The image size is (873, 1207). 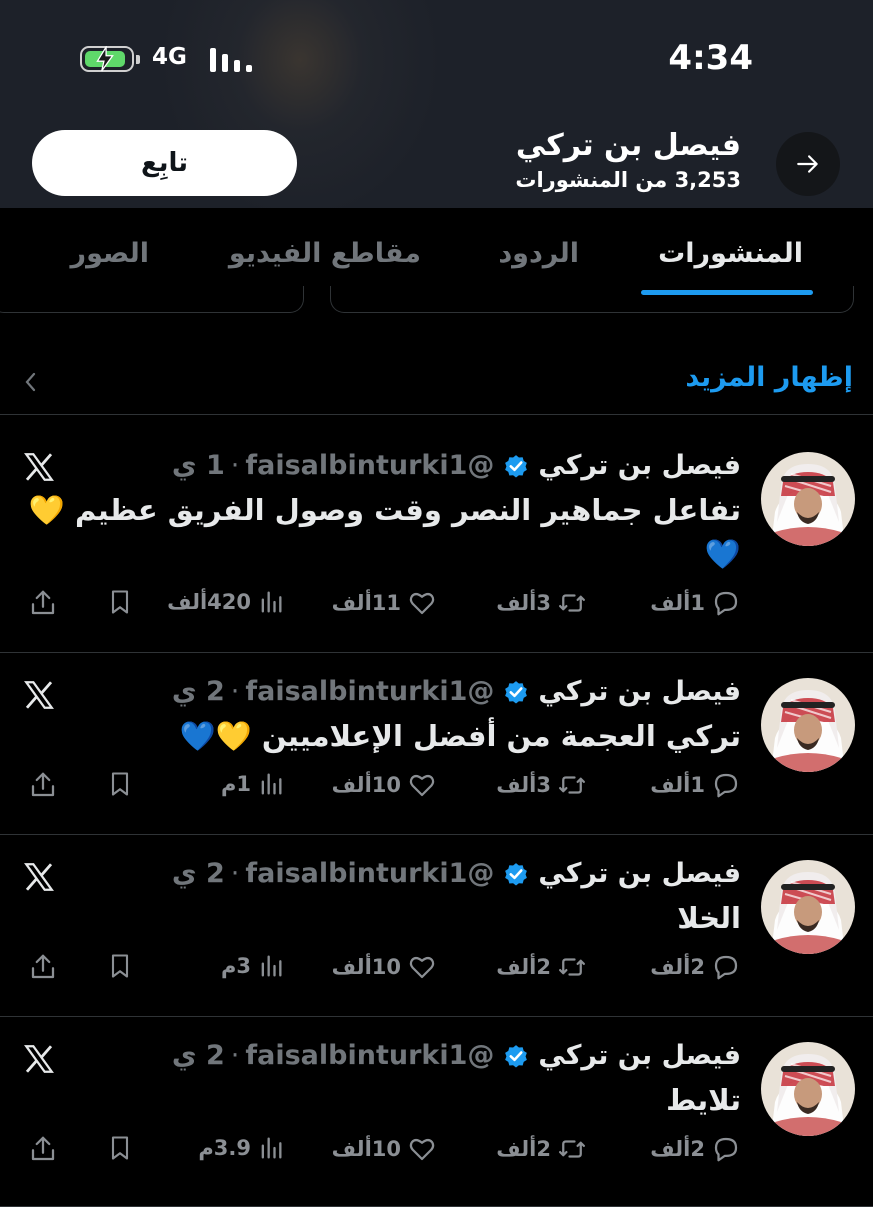 I want to click on network-type: 4G, so click(x=169, y=57).